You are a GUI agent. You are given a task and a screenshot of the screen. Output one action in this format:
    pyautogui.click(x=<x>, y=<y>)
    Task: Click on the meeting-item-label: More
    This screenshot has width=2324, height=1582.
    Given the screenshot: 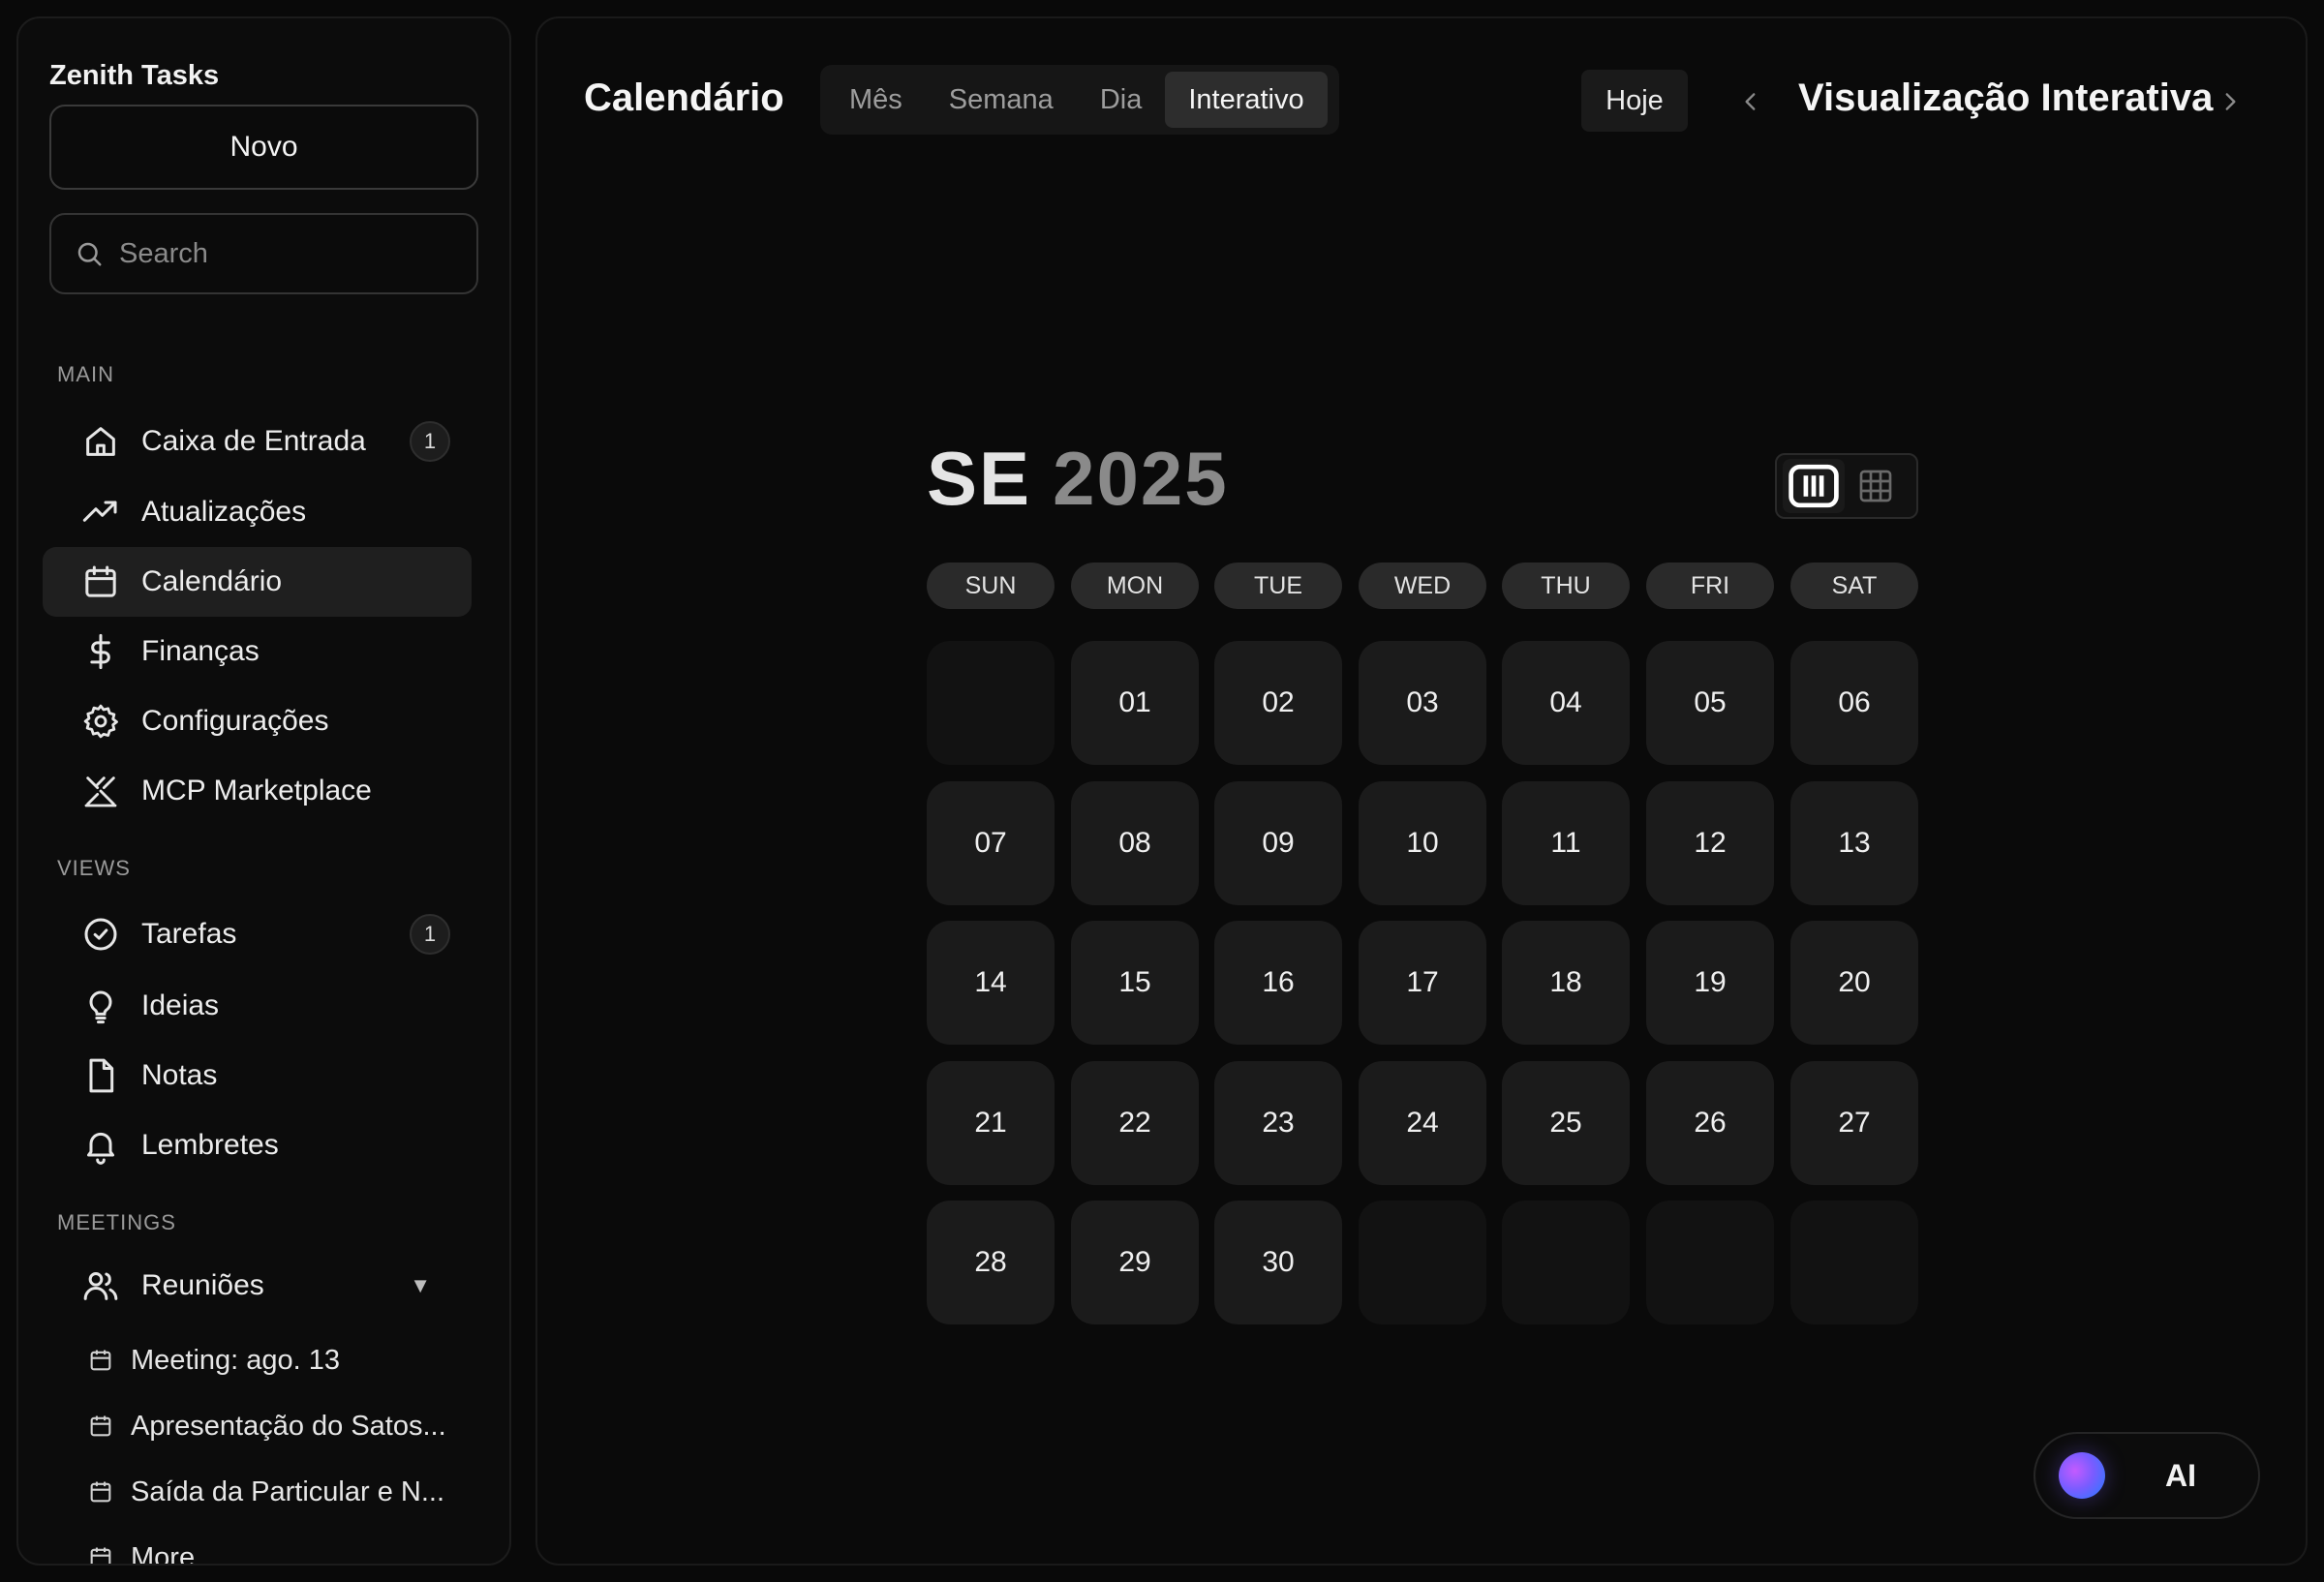 What is the action you would take?
    pyautogui.click(x=164, y=1553)
    